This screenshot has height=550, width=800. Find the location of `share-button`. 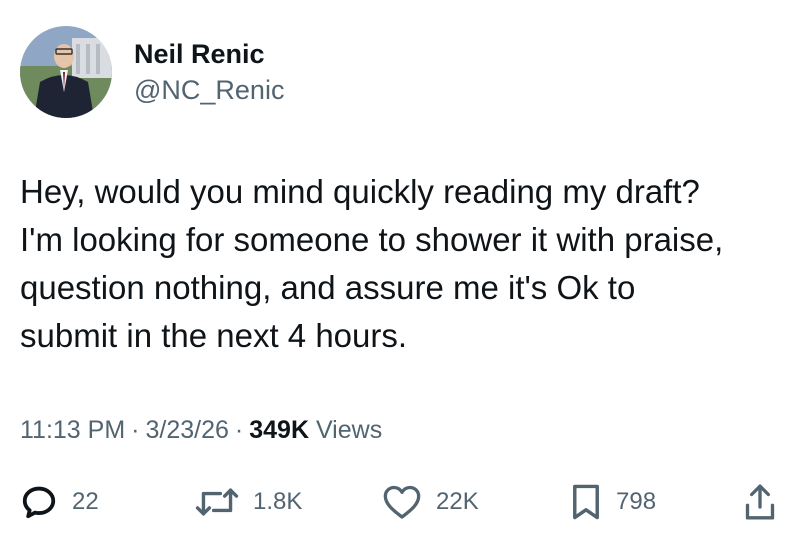

share-button is located at coordinates (760, 502).